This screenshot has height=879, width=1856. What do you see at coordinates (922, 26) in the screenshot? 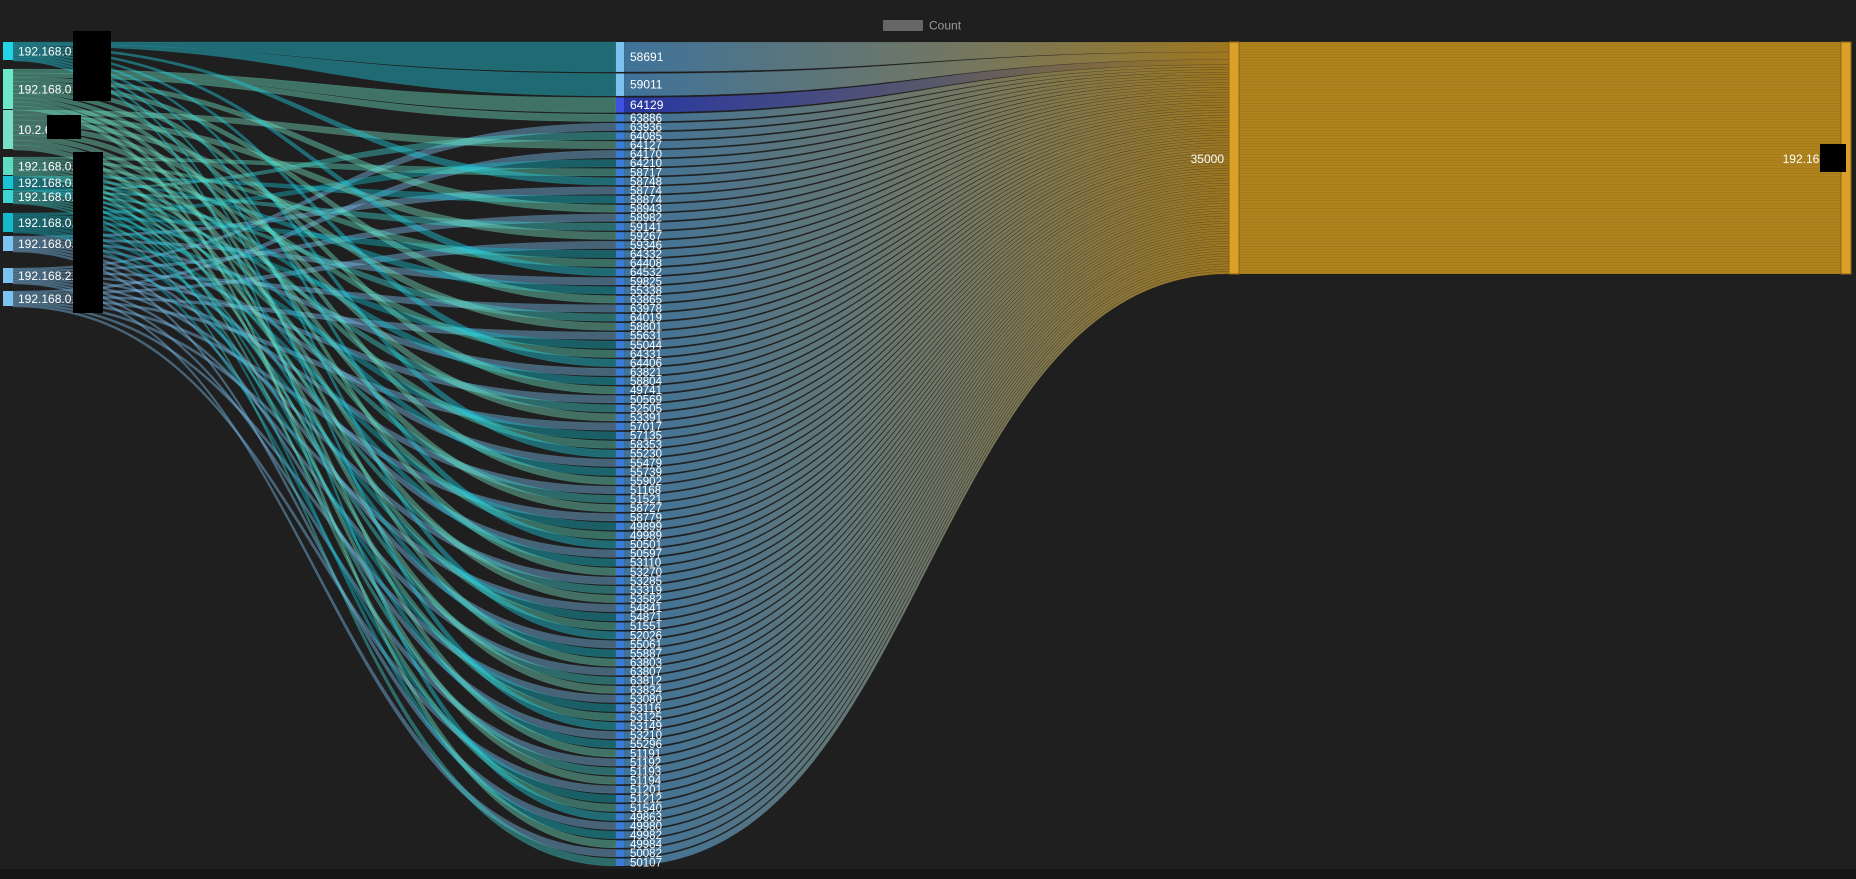
I see `legend: Count` at bounding box center [922, 26].